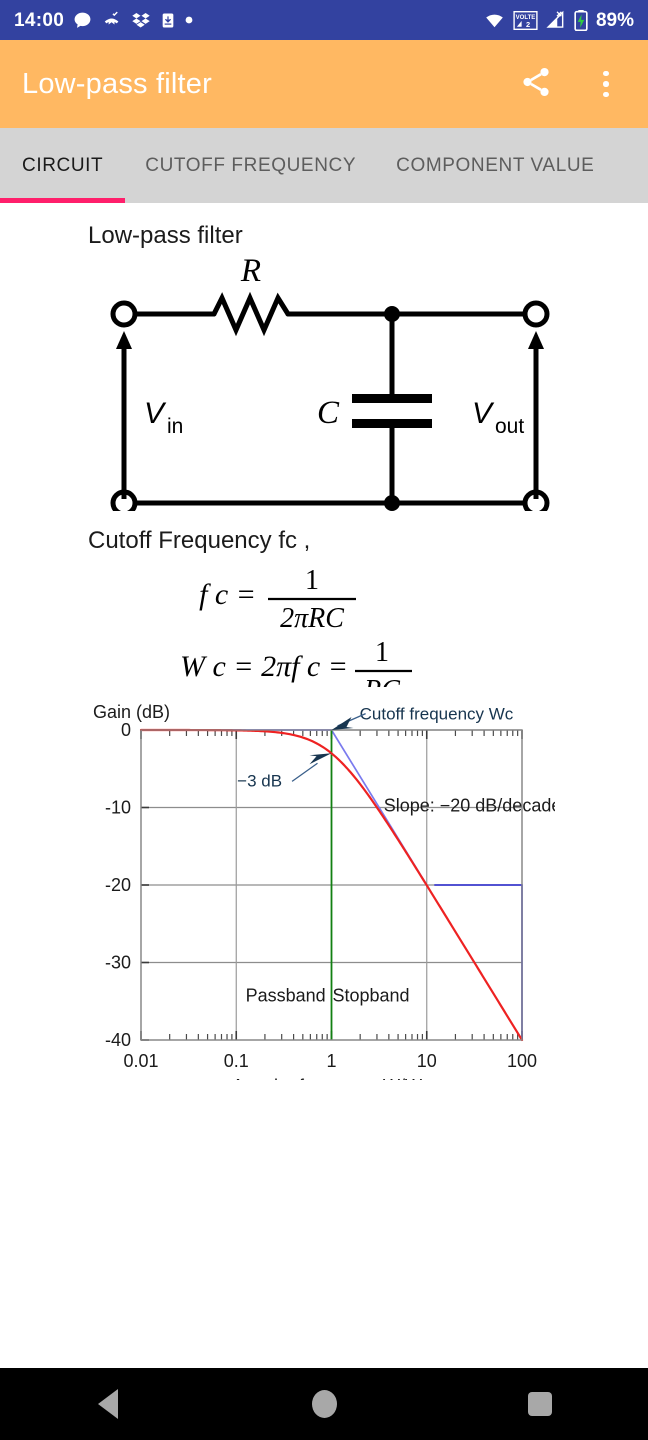  Describe the element at coordinates (469, 805) in the screenshot. I see `annotation-slope-label: Slope: −20 dB/decade` at that location.